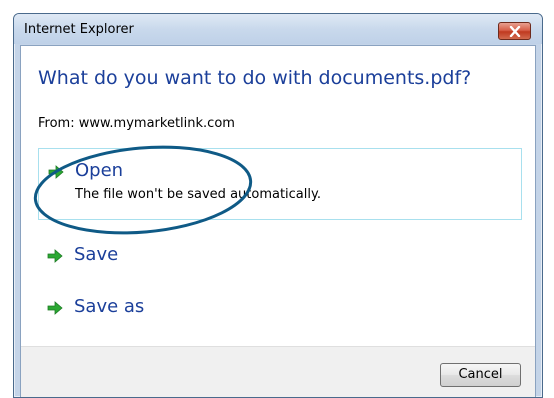 This screenshot has width=554, height=398. What do you see at coordinates (96, 254) in the screenshot?
I see `save-option-label: Save` at bounding box center [96, 254].